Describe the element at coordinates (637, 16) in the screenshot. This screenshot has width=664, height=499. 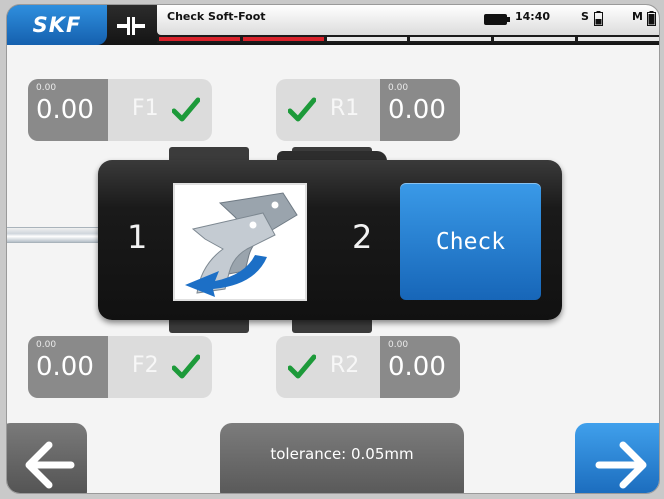
I see `sensor-m-indicator: M` at that location.